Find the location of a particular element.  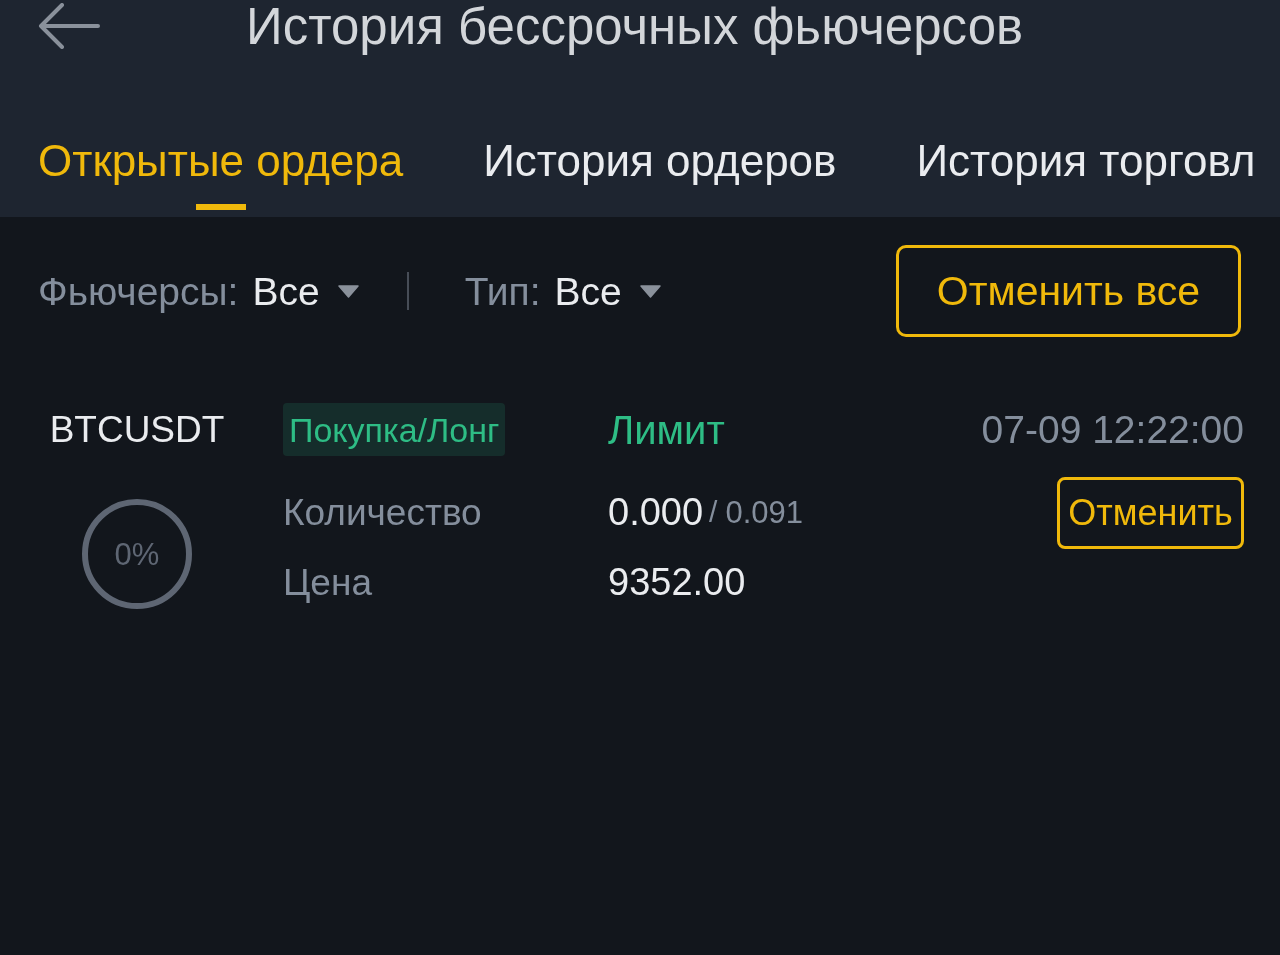

field-value: 9352.00 is located at coordinates (677, 582).